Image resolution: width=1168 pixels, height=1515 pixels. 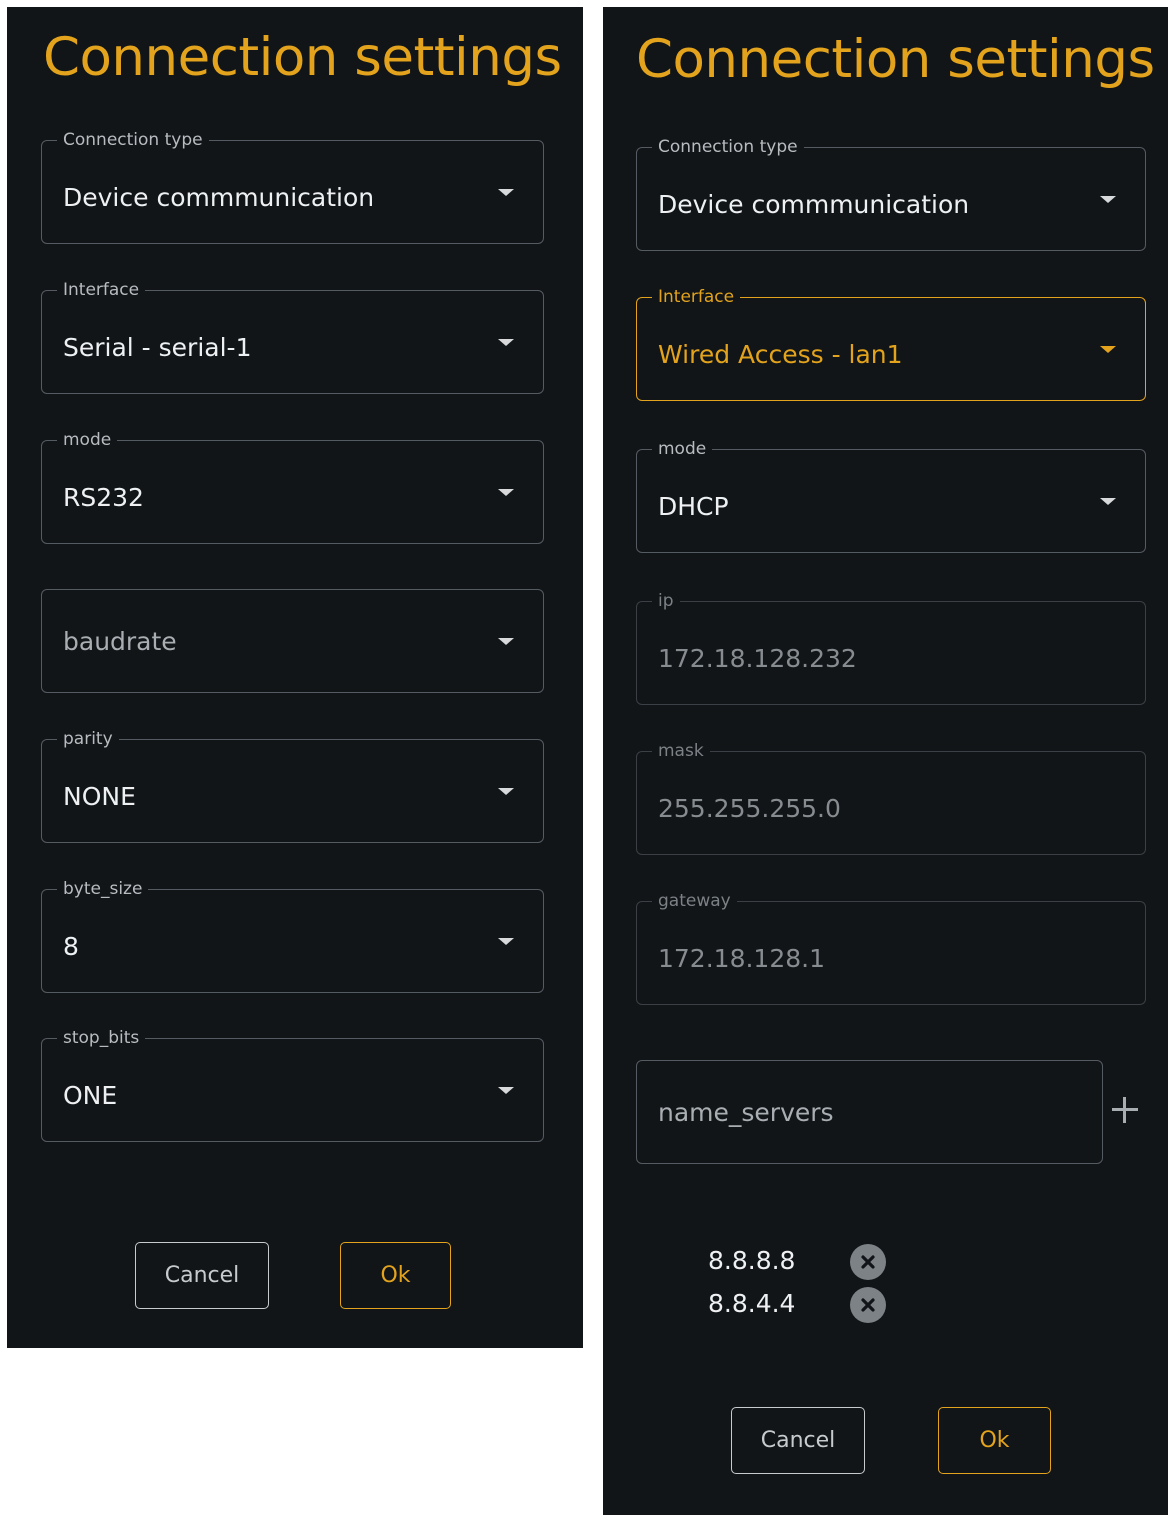 I want to click on field-value: ONE, so click(x=90, y=1095).